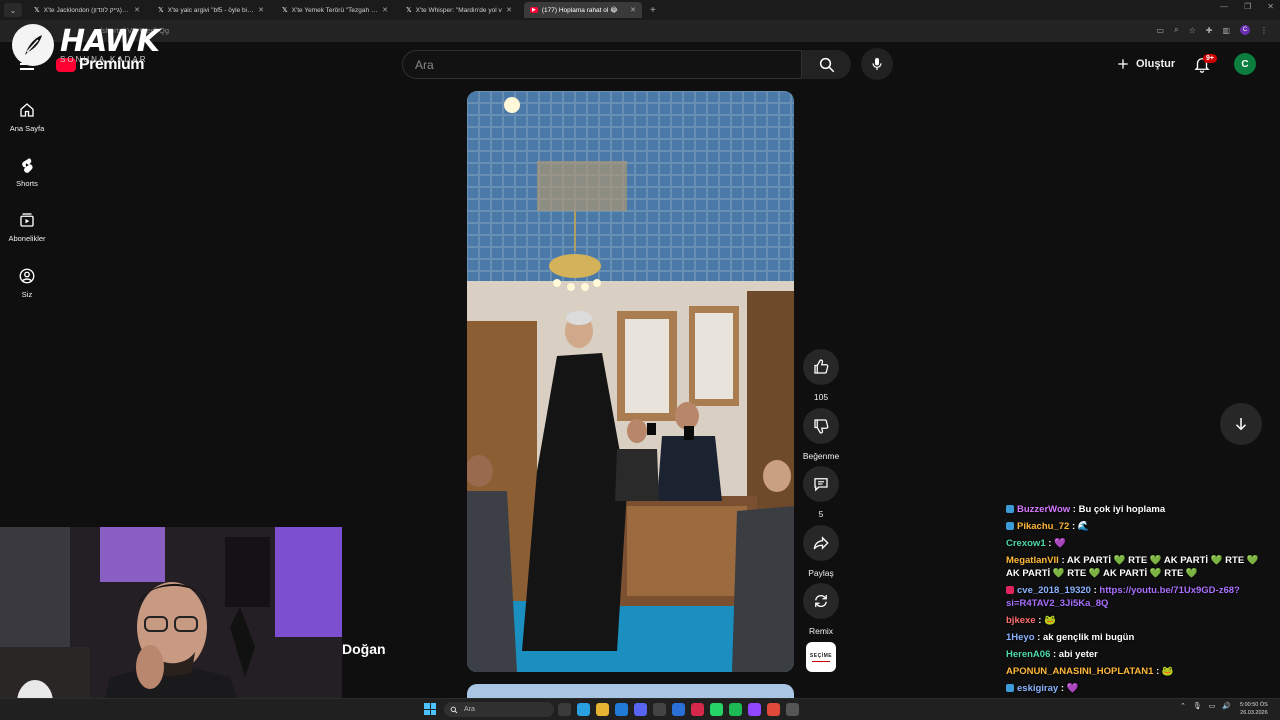 The height and width of the screenshot is (720, 1280). What do you see at coordinates (1054, 590) in the screenshot?
I see `chat-username: cve_2018_19320` at bounding box center [1054, 590].